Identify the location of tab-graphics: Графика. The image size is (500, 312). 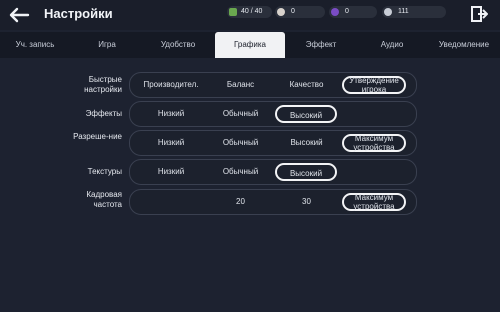
(250, 45).